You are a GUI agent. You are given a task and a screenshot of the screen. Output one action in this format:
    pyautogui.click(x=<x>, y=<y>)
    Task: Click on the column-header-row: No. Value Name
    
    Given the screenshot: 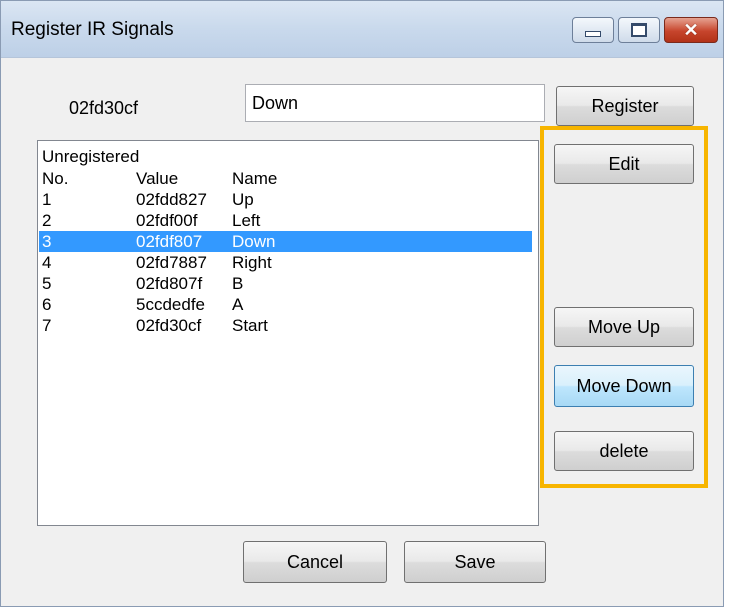 What is the action you would take?
    pyautogui.click(x=288, y=178)
    